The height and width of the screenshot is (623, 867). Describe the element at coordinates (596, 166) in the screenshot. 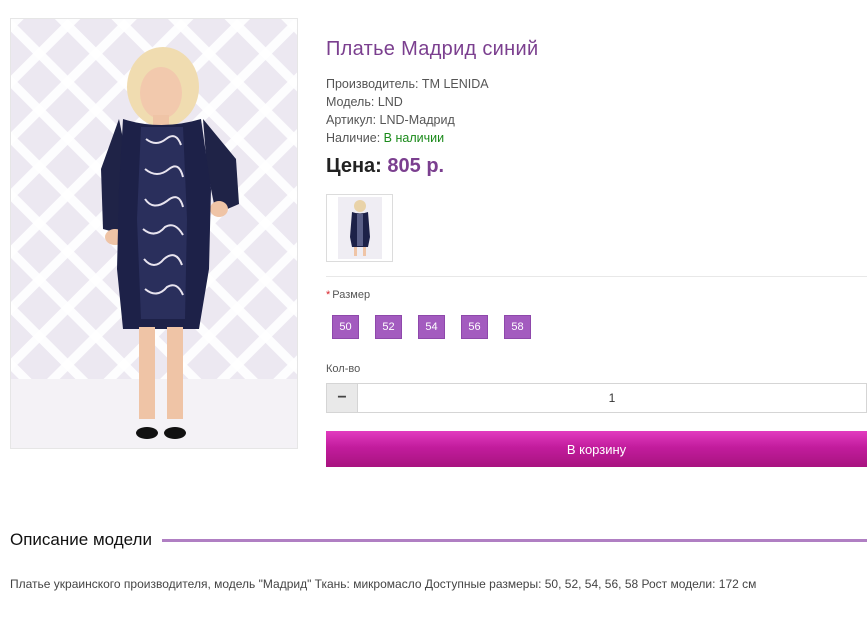

I see `price-block: Цена: 805 р.` at that location.